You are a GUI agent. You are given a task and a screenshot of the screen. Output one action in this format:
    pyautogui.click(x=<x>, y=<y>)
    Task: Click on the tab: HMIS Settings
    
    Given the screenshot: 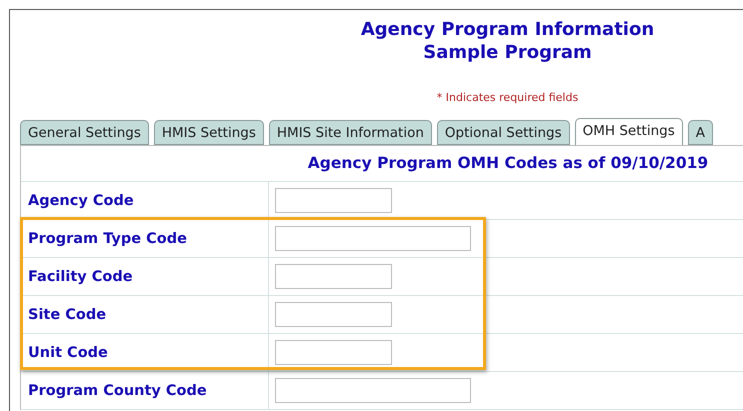 What is the action you would take?
    pyautogui.click(x=209, y=132)
    